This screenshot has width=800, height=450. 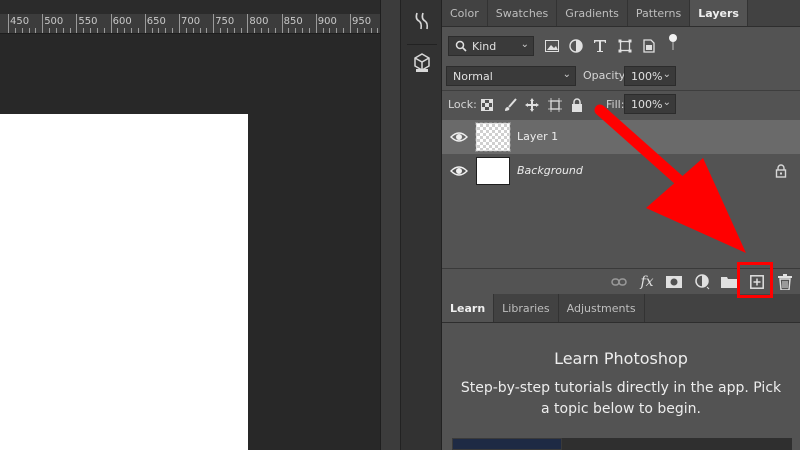 I want to click on lock-position-icon, so click(x=532, y=105).